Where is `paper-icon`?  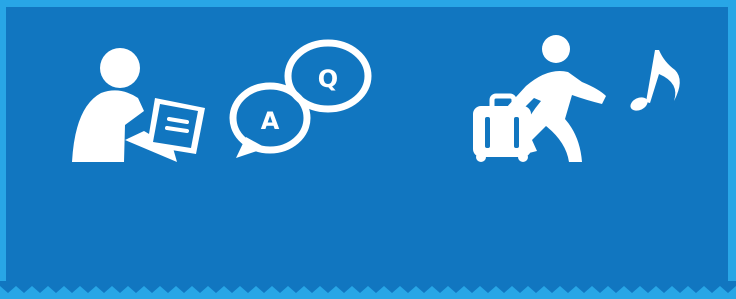 paper-icon is located at coordinates (176, 126).